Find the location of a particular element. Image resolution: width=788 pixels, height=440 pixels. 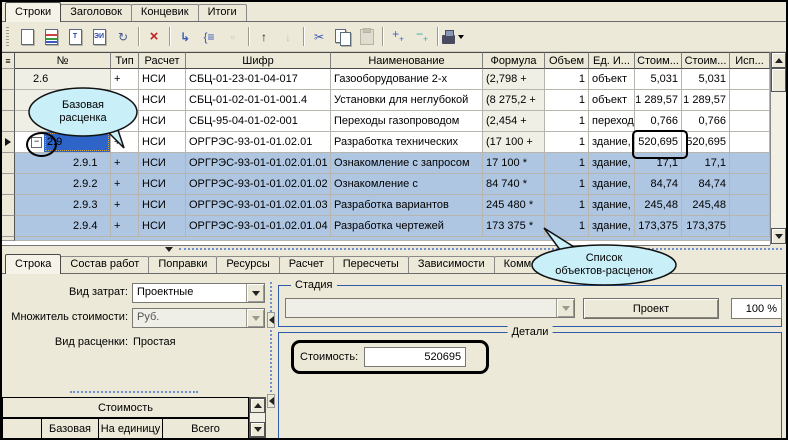

stage-percent-input: 100 % is located at coordinates (756, 308).